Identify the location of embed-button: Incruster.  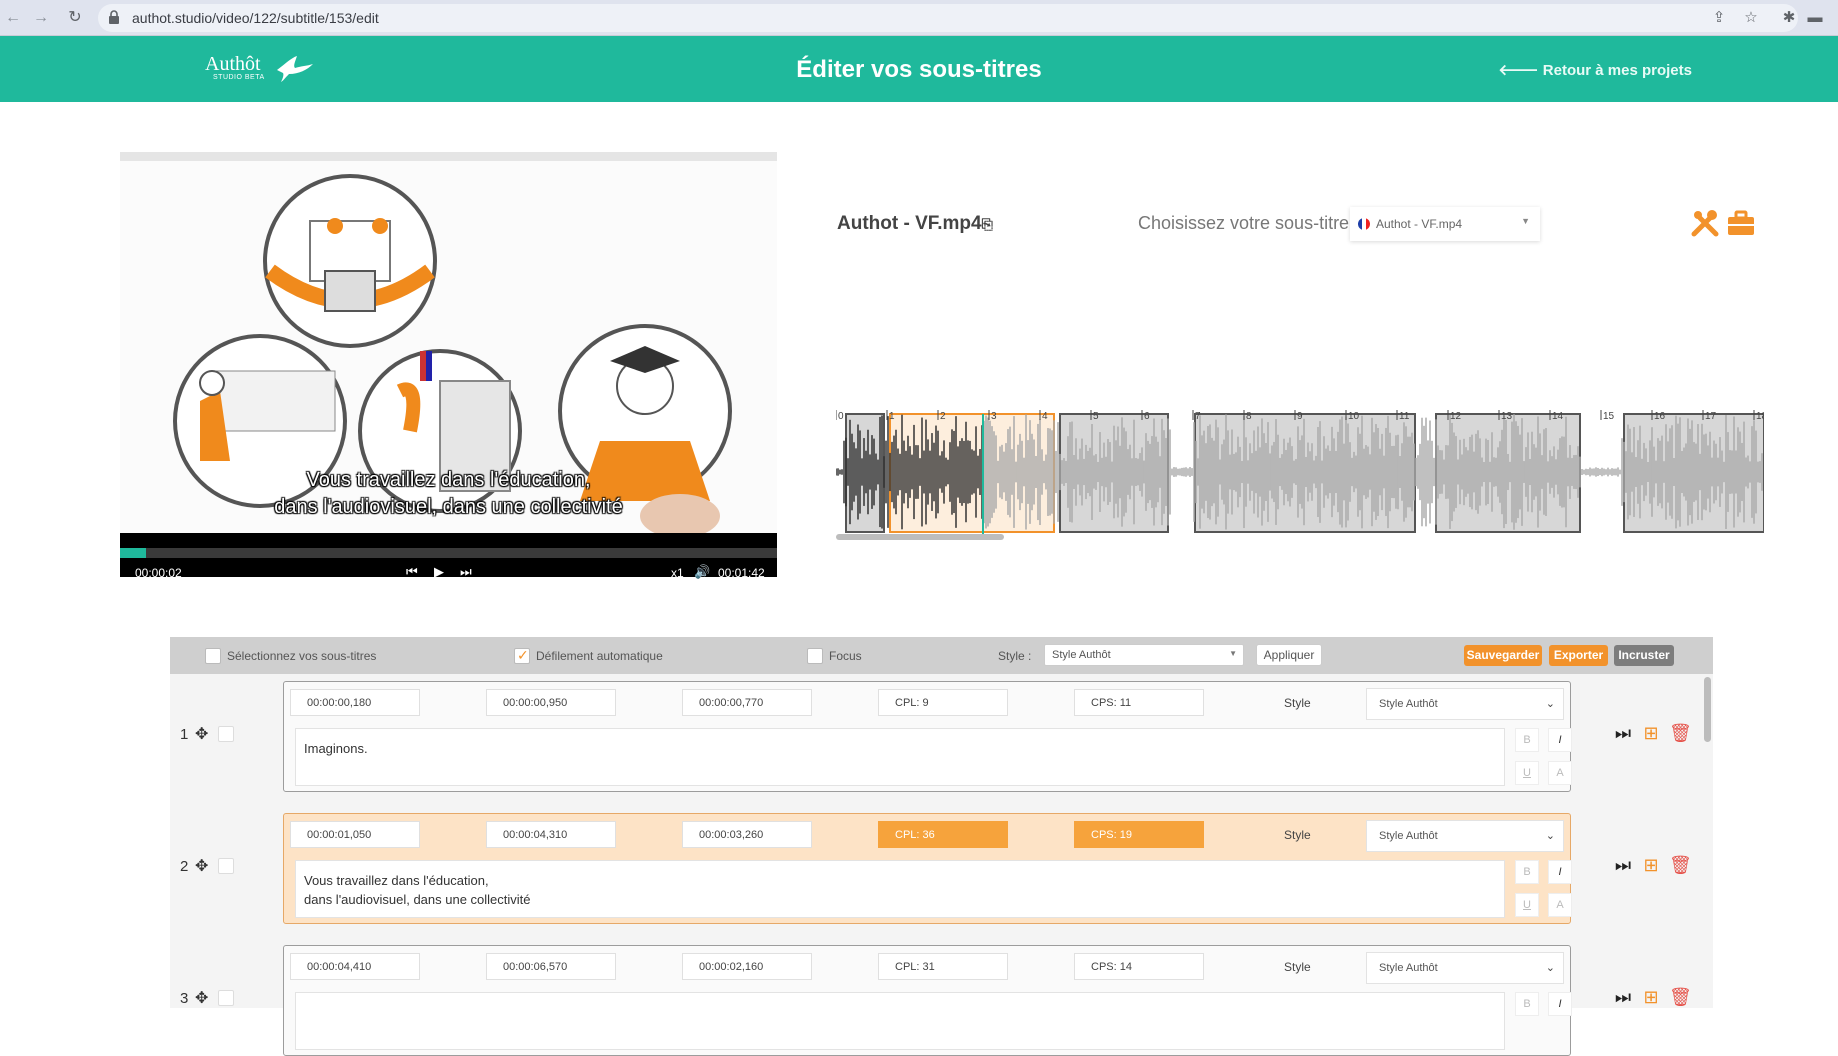
(1644, 655).